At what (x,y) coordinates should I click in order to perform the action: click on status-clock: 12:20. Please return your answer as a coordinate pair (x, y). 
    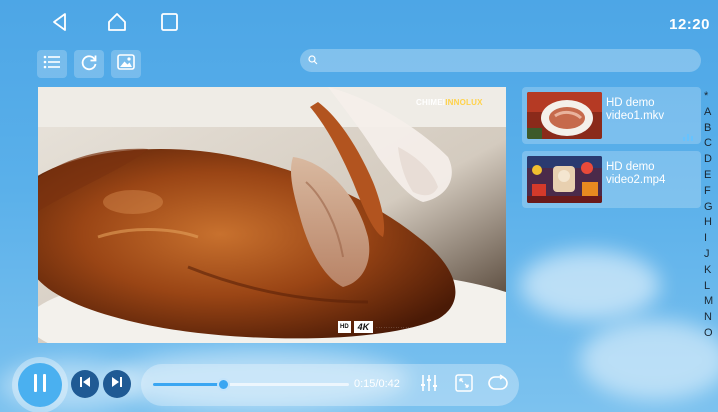
    Looking at the image, I should click on (689, 24).